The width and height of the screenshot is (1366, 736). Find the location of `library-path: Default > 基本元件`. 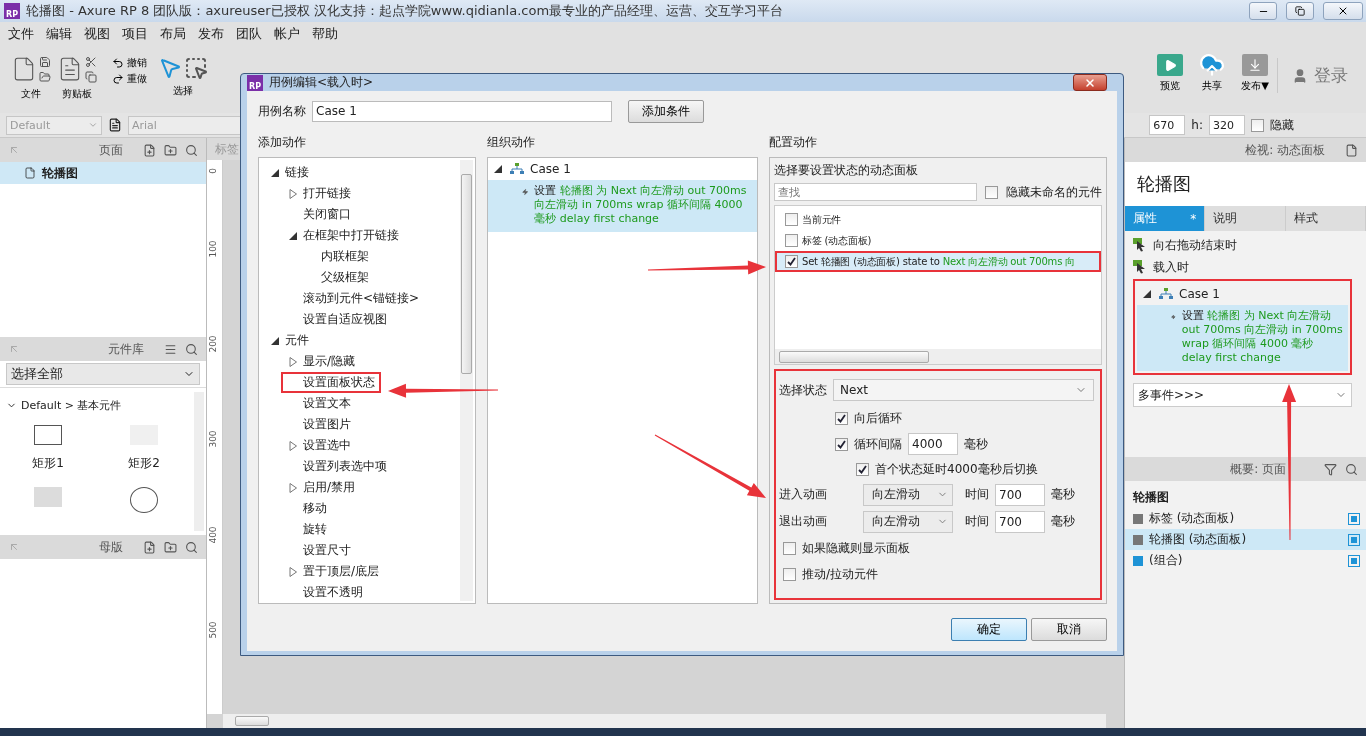

library-path: Default > 基本元件 is located at coordinates (71, 405).